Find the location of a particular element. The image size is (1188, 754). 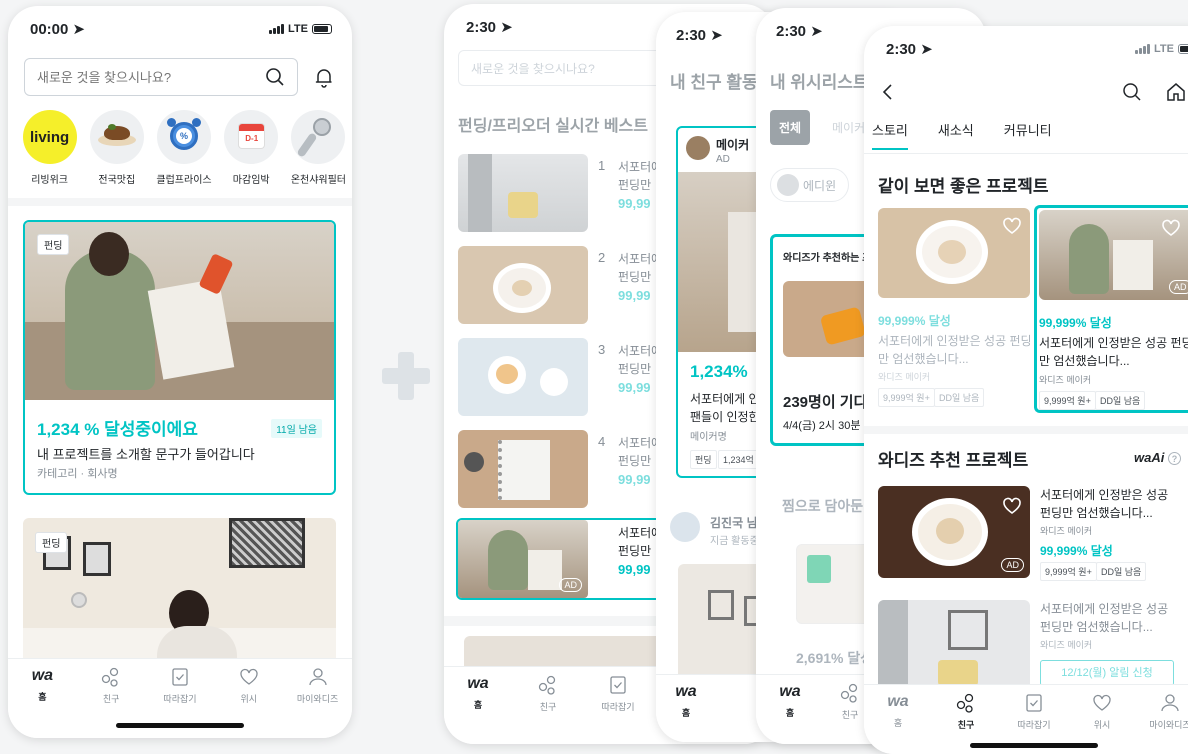

tab-label: 위시 is located at coordinates (1102, 725).